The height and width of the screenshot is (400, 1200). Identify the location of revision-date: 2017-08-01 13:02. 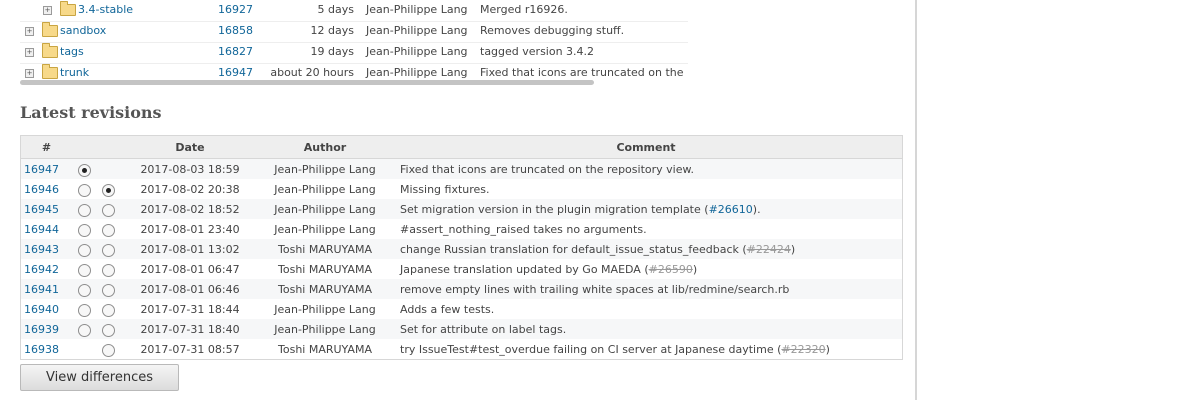
(190, 249).